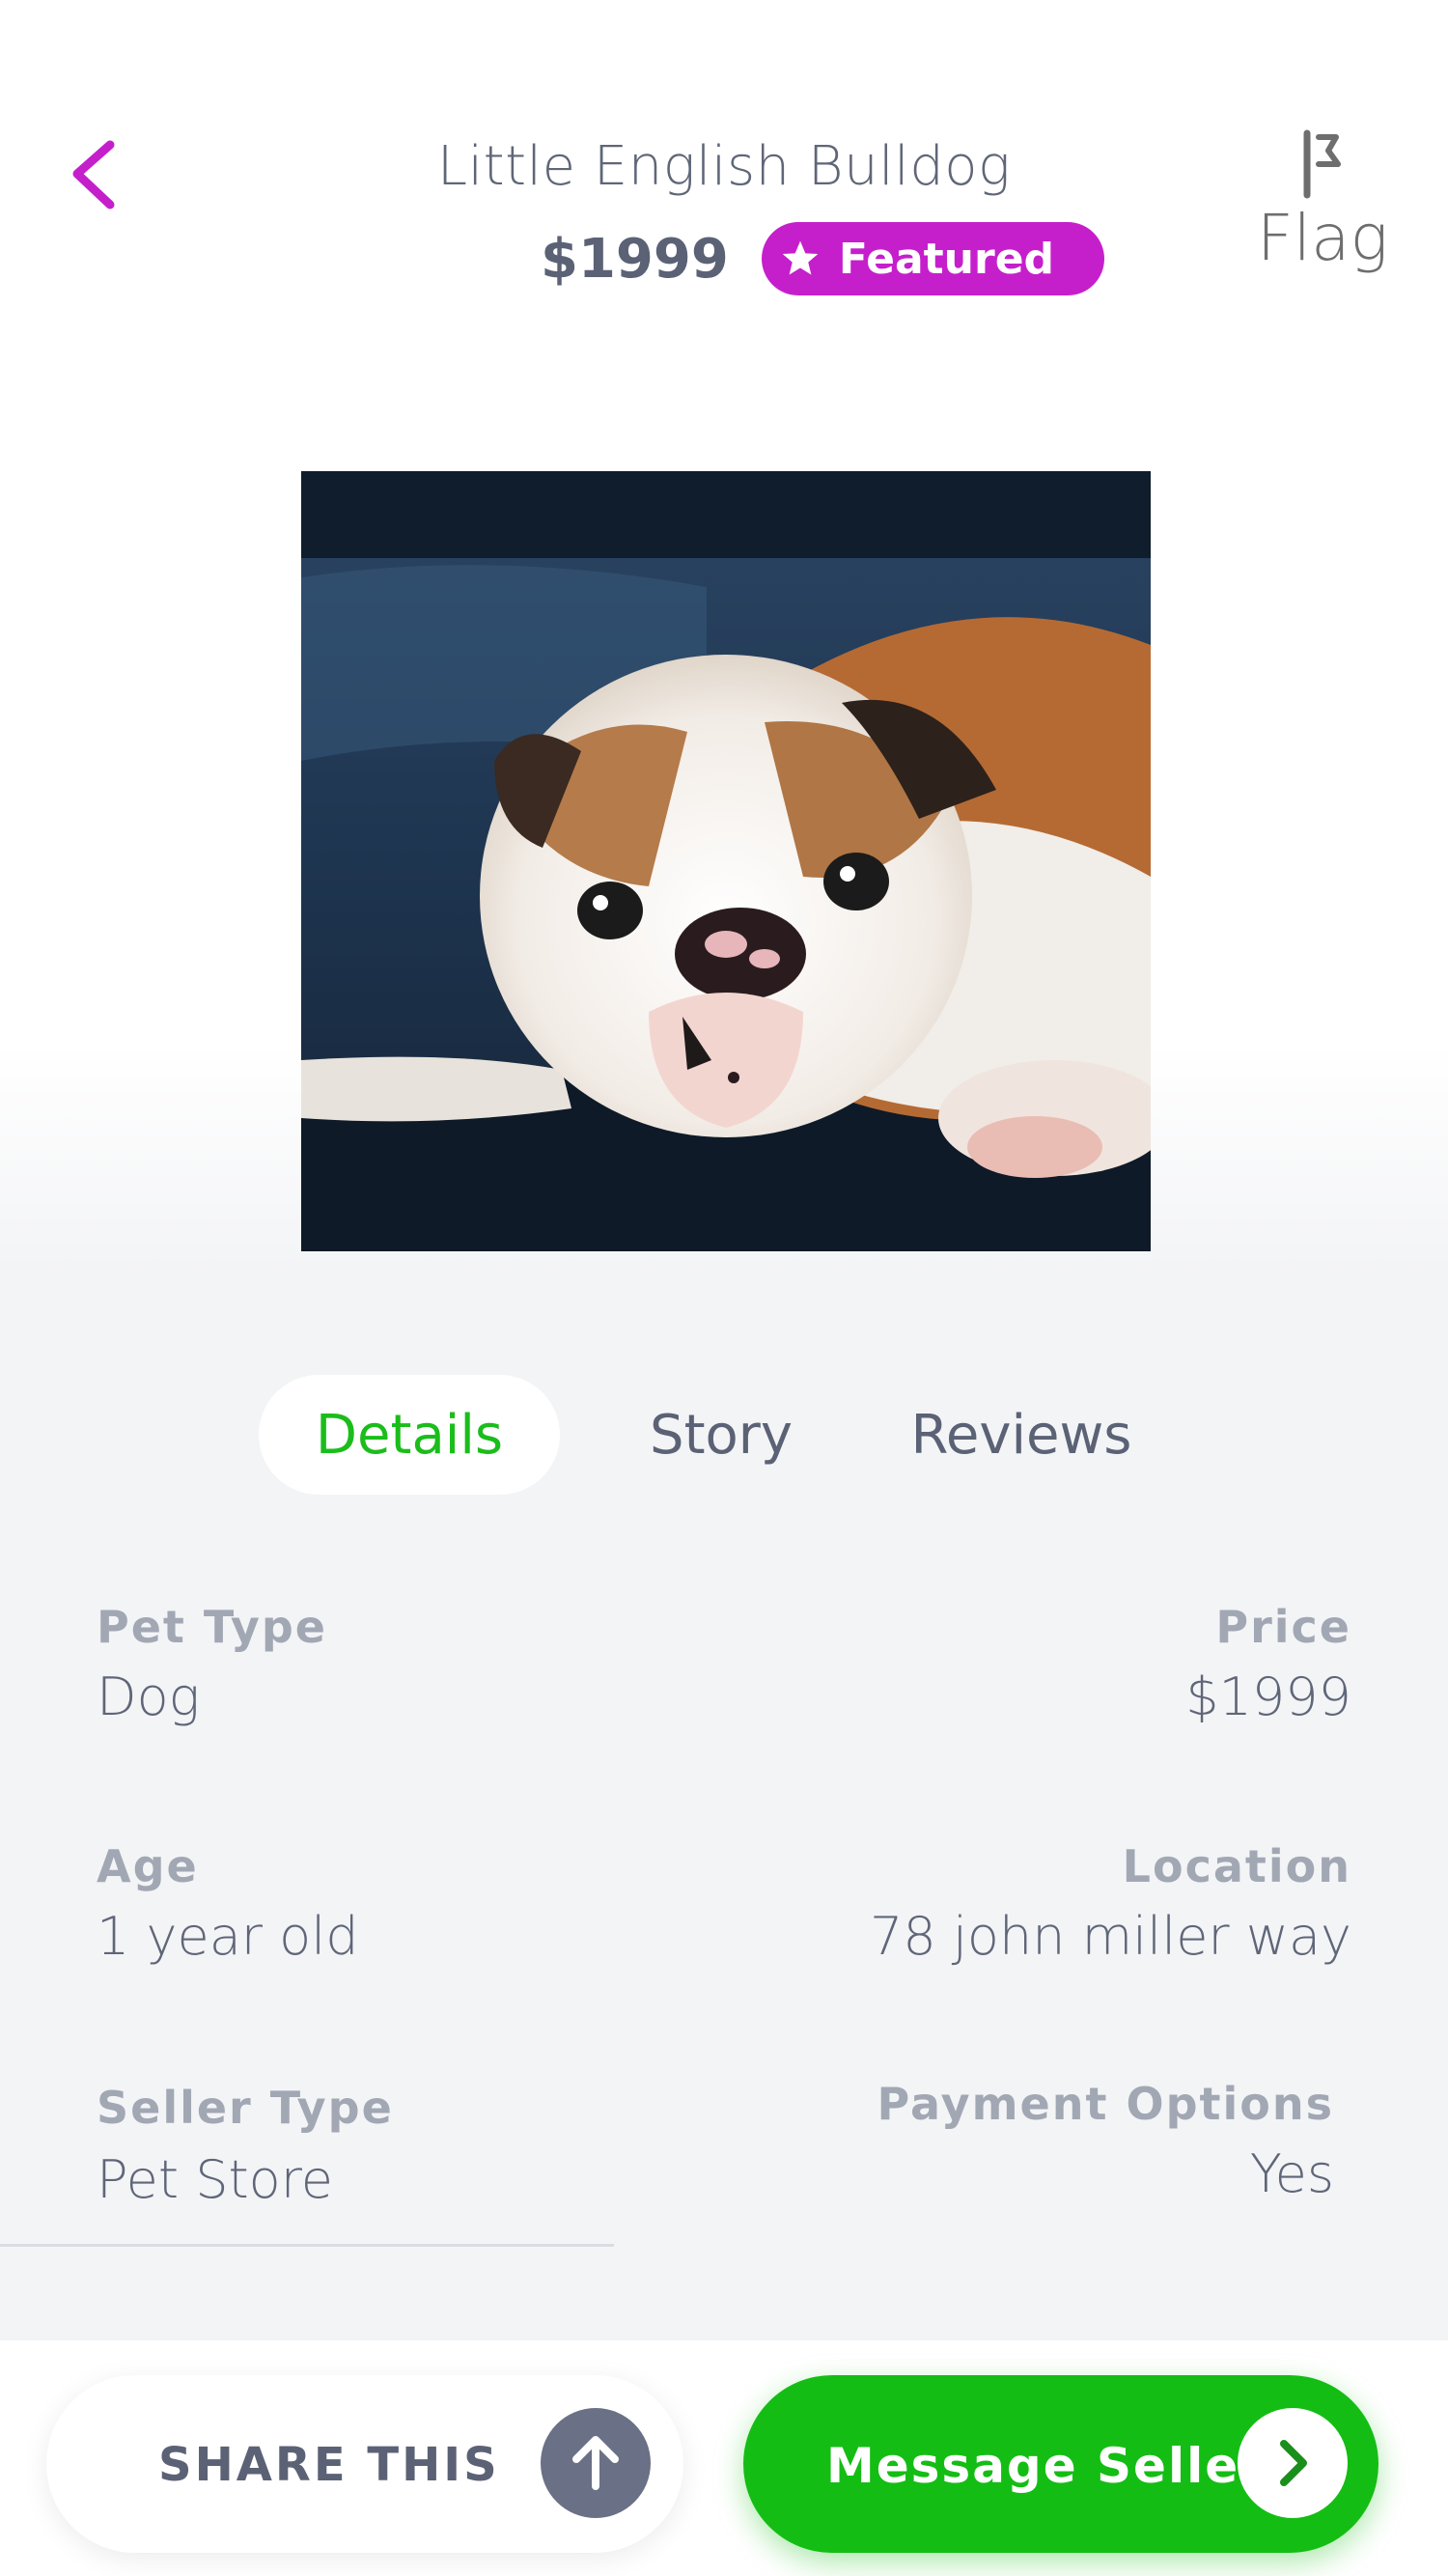 Image resolution: width=1448 pixels, height=2576 pixels. I want to click on featured-badge: Featured, so click(933, 259).